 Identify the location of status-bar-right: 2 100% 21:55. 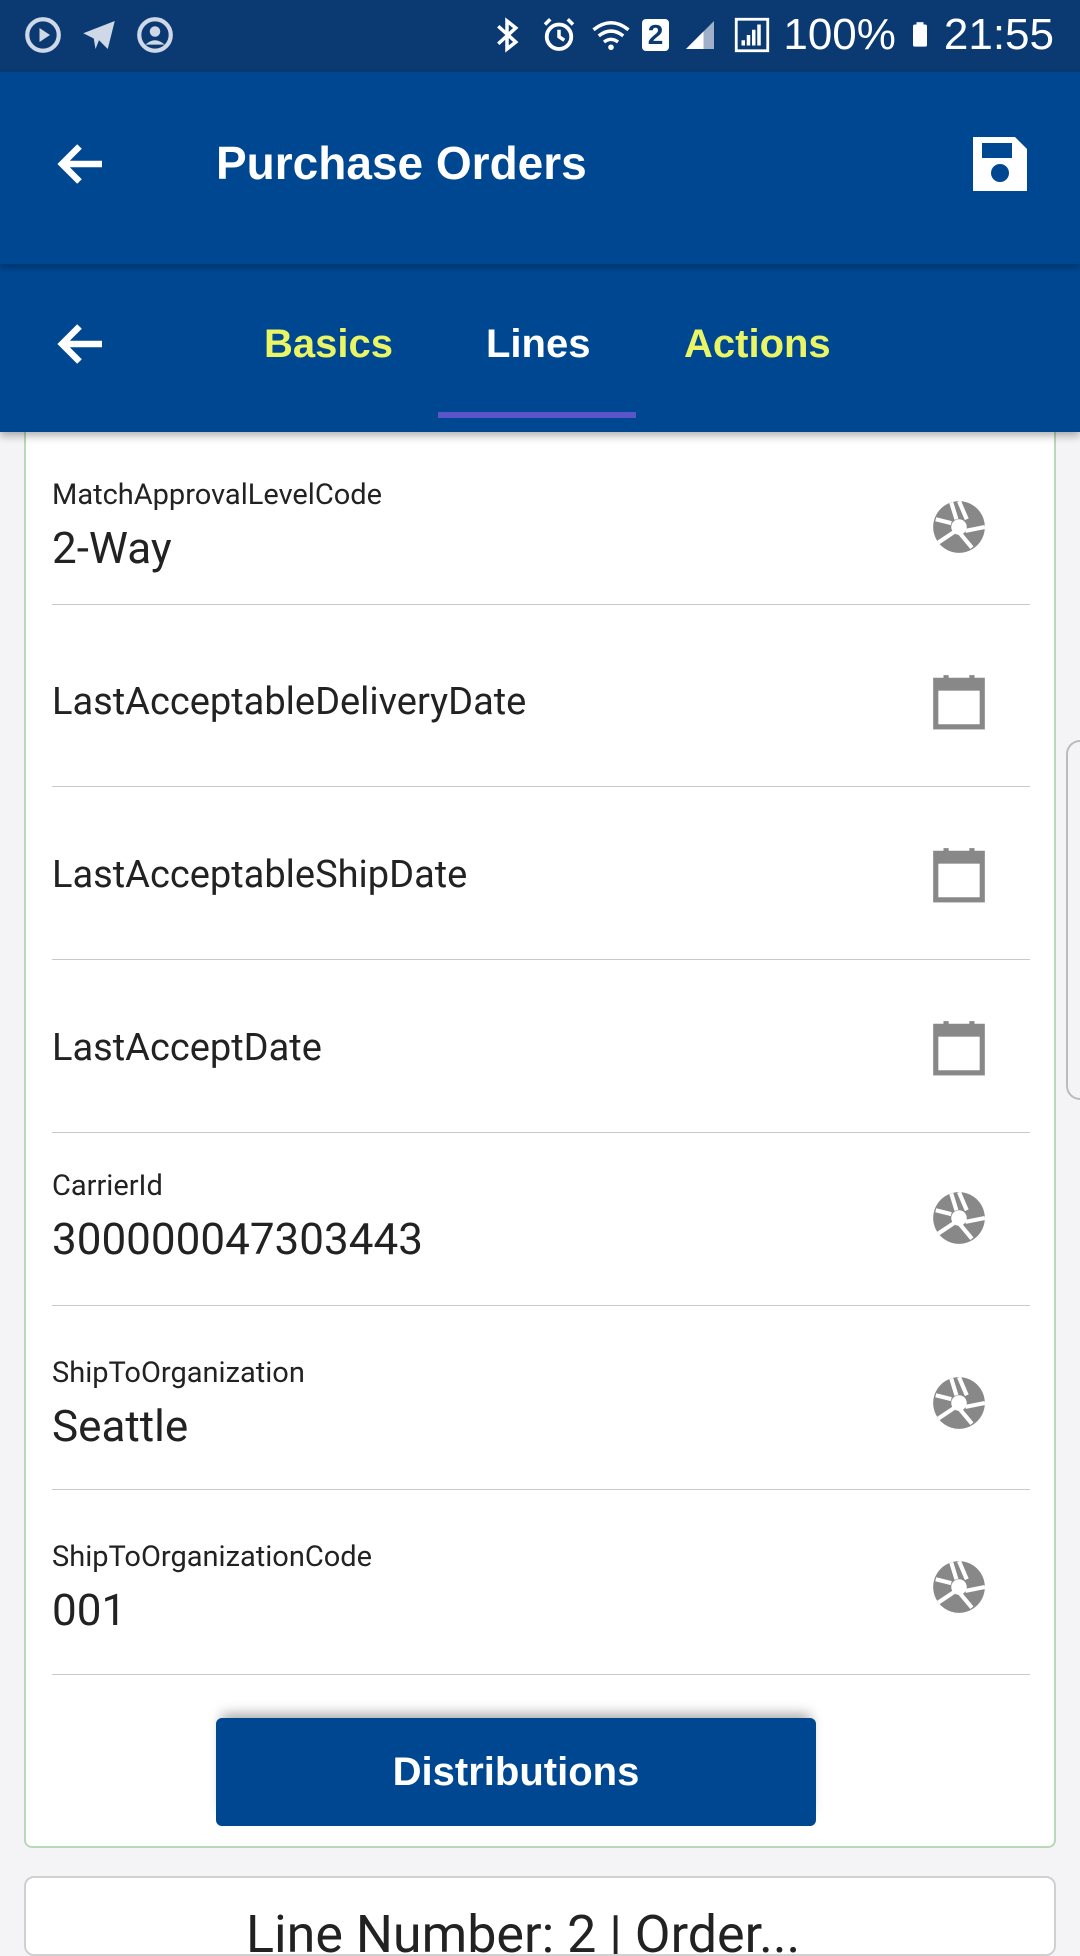
(770, 35).